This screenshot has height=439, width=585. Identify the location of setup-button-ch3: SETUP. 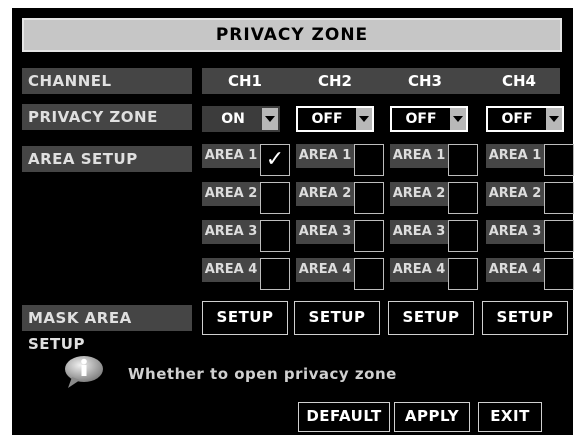
(431, 318).